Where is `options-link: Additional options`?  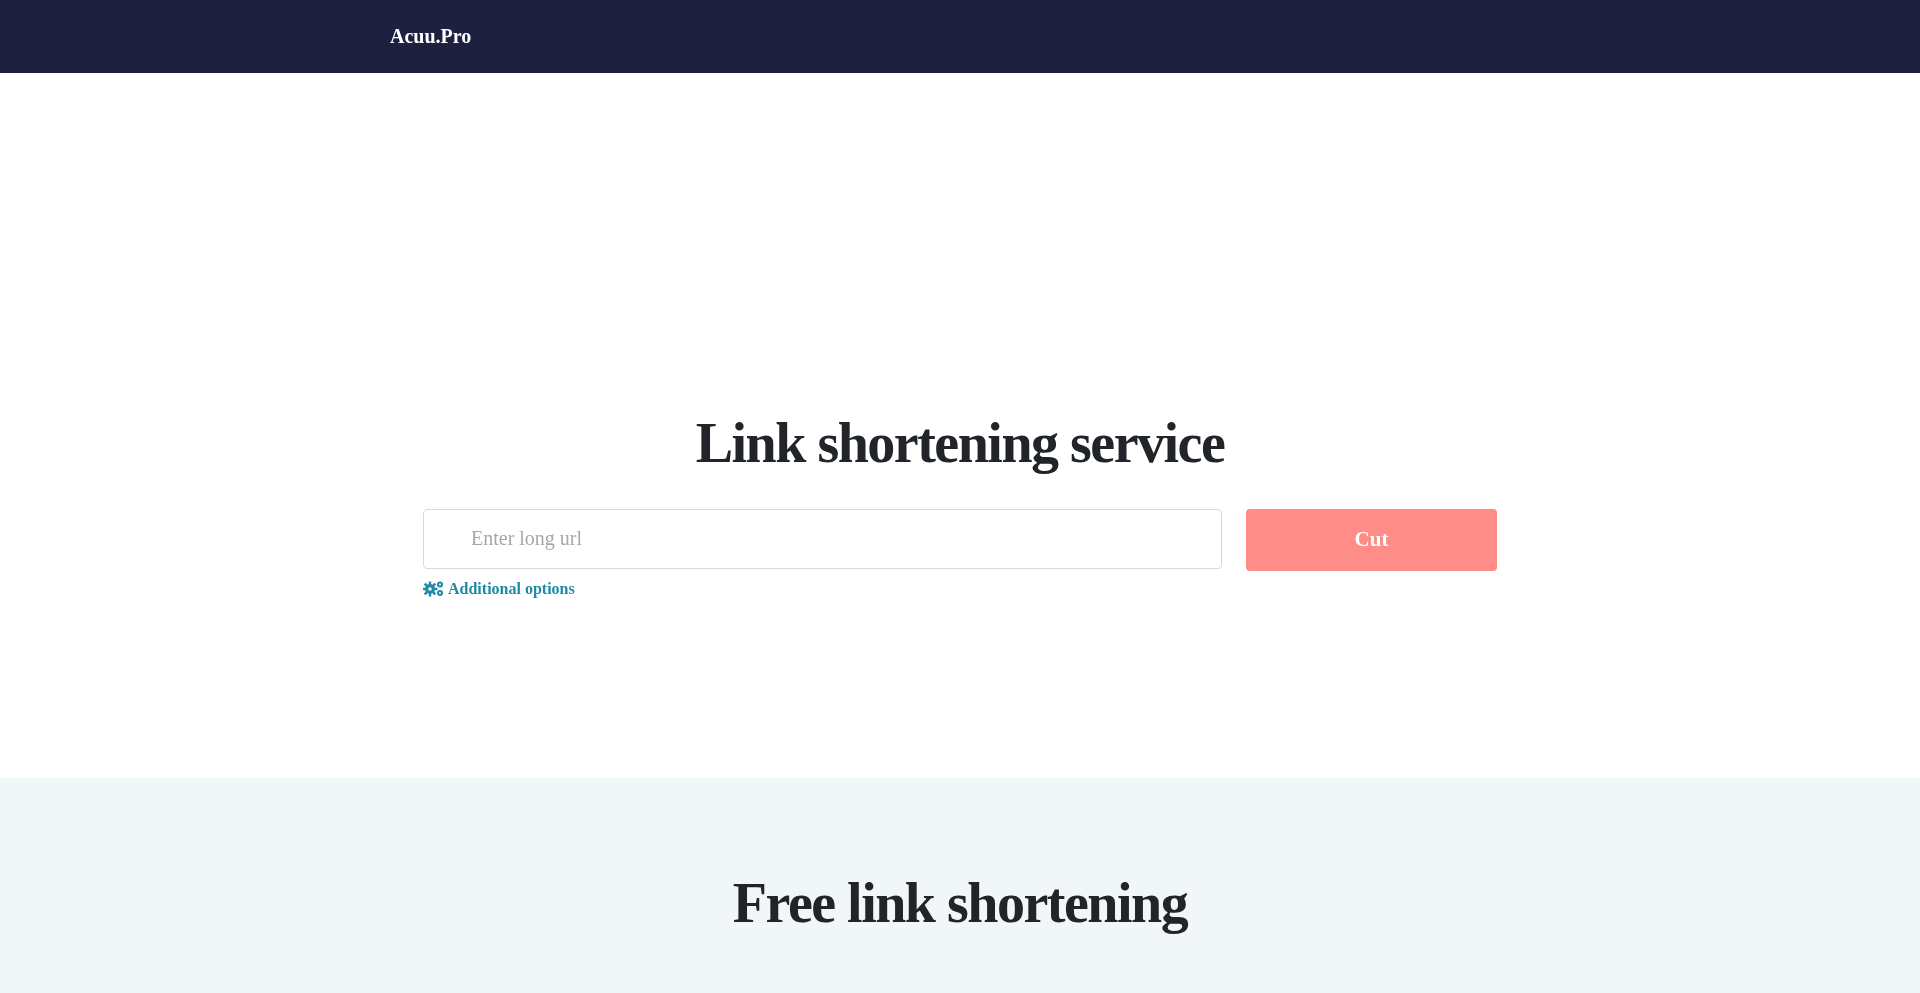 options-link: Additional options is located at coordinates (499, 588).